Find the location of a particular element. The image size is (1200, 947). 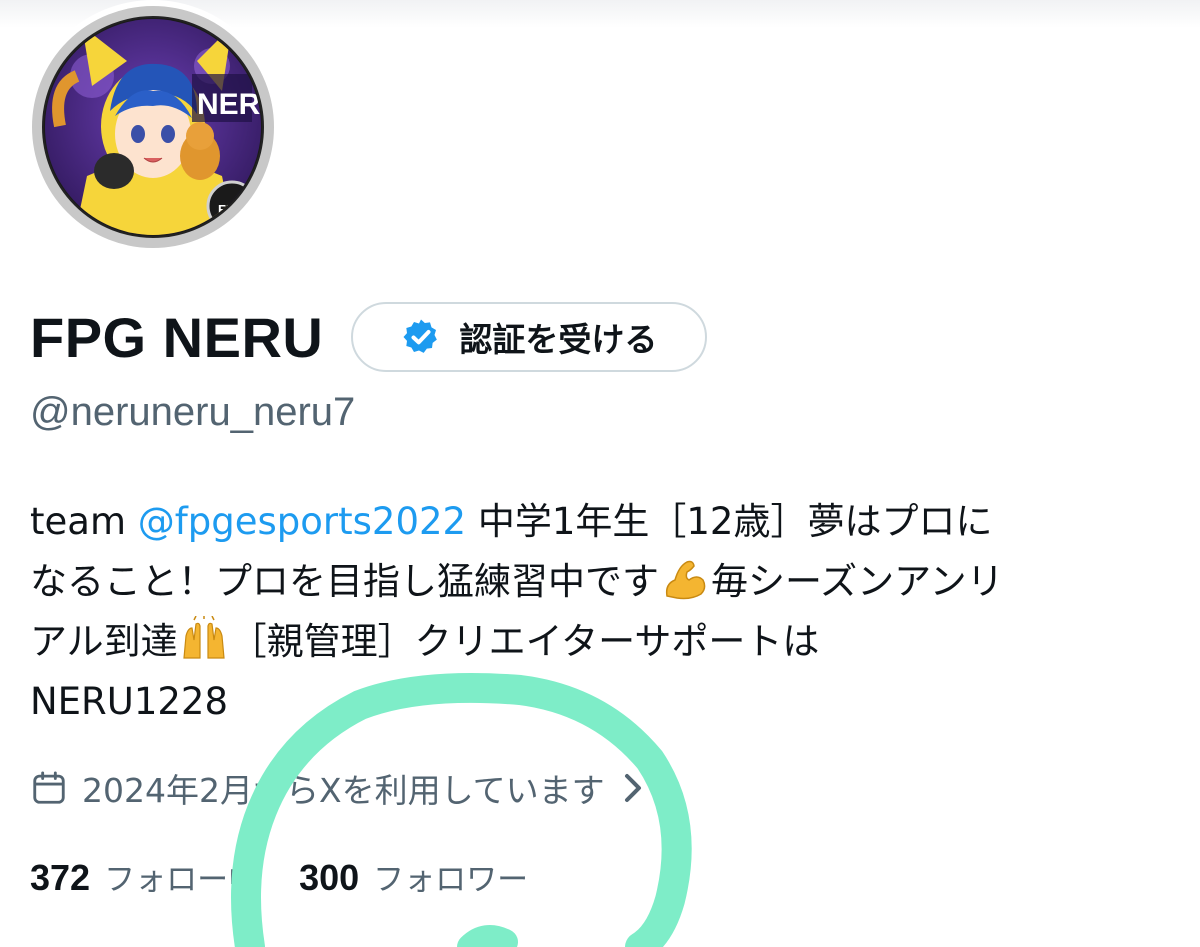

user-handle: @neruneru_neru7 is located at coordinates (193, 412).